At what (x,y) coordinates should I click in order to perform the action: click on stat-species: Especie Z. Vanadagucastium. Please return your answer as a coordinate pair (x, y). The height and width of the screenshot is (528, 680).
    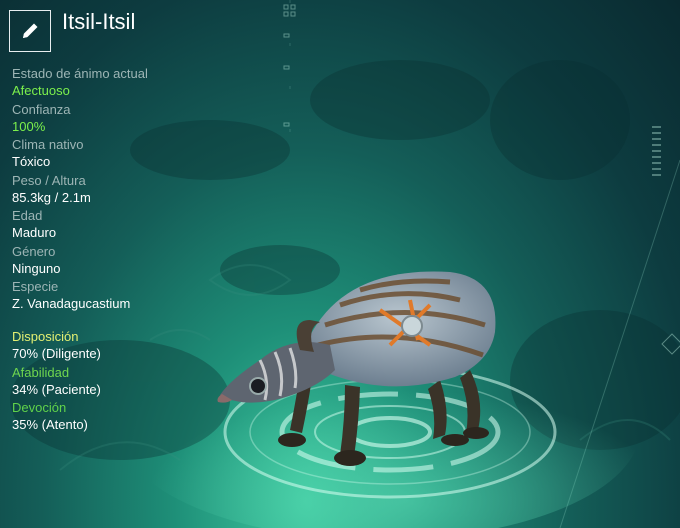
    Looking at the image, I should click on (132, 297).